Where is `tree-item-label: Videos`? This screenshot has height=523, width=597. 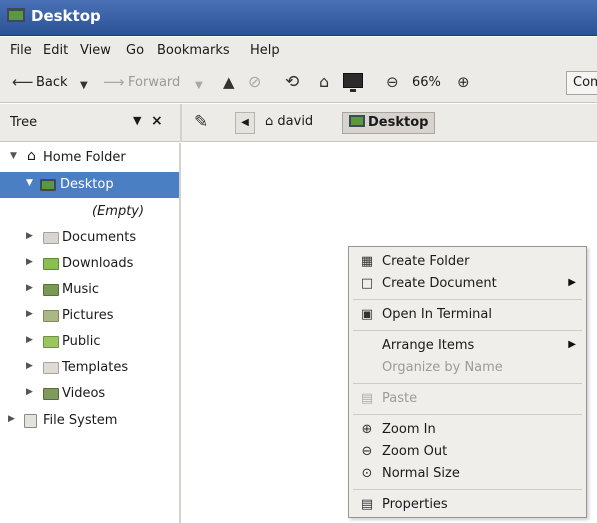
tree-item-label: Videos is located at coordinates (84, 393).